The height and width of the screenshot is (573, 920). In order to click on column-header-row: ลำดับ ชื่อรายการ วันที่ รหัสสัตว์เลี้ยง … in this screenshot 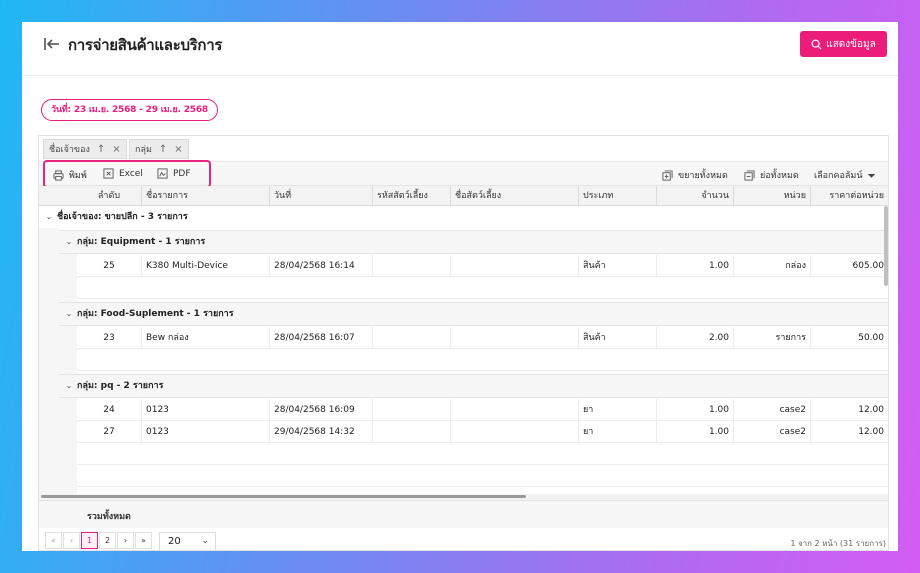, I will do `click(463, 196)`.